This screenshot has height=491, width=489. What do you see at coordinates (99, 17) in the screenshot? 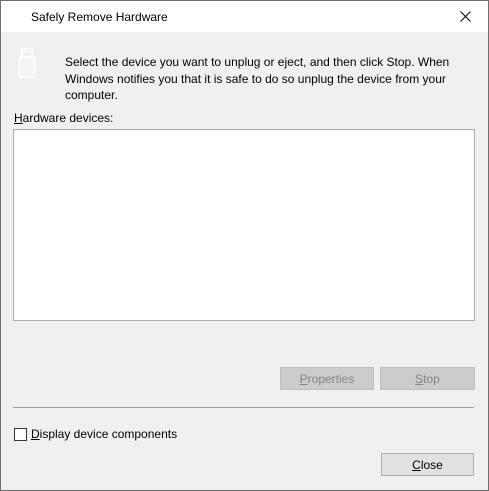
I see `window-title: Safely Remove Hardware` at bounding box center [99, 17].